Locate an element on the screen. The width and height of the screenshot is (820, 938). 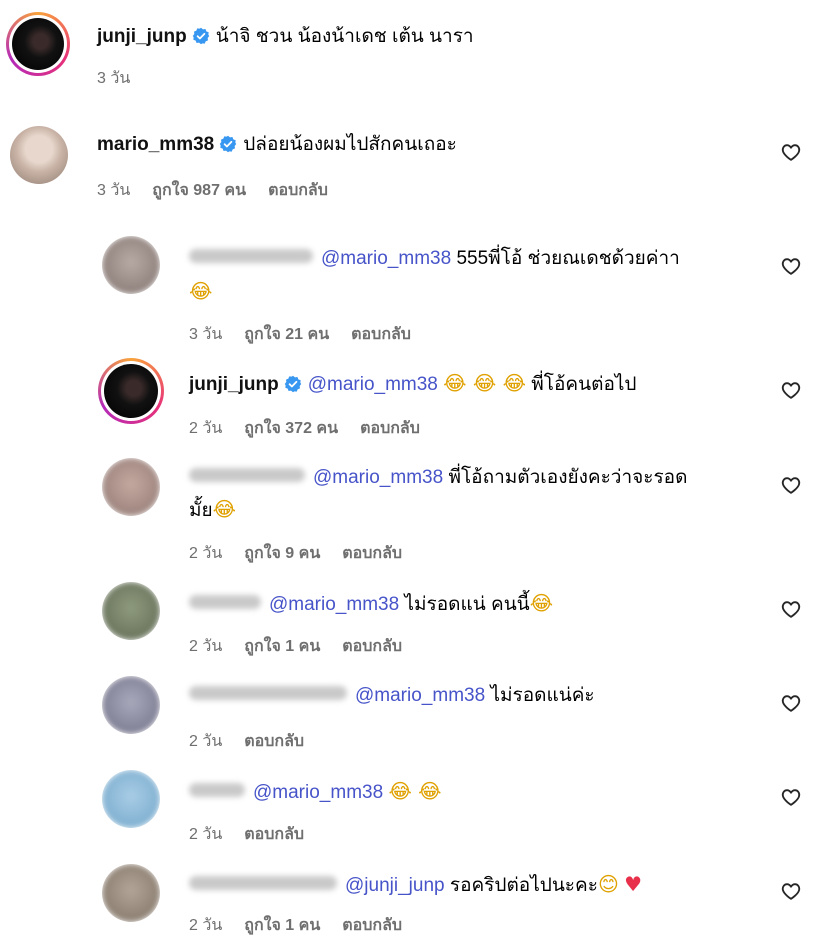
likes-count: ถูกใจ 21 คน is located at coordinates (286, 334).